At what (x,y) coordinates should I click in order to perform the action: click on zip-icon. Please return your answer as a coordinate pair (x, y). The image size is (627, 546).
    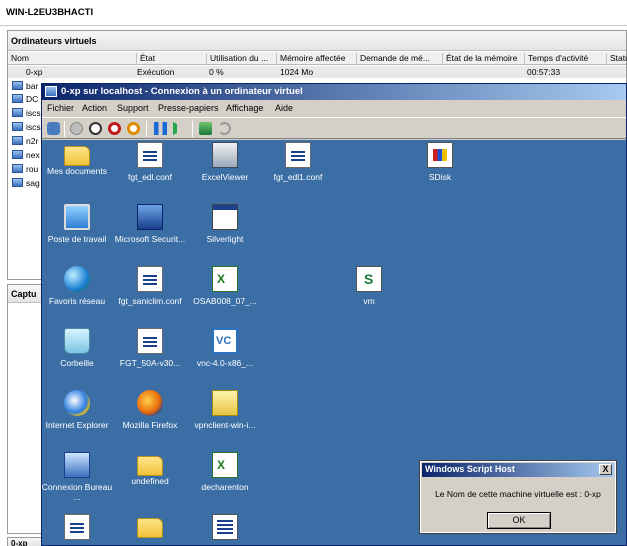
    Looking at the image, I should click on (225, 403).